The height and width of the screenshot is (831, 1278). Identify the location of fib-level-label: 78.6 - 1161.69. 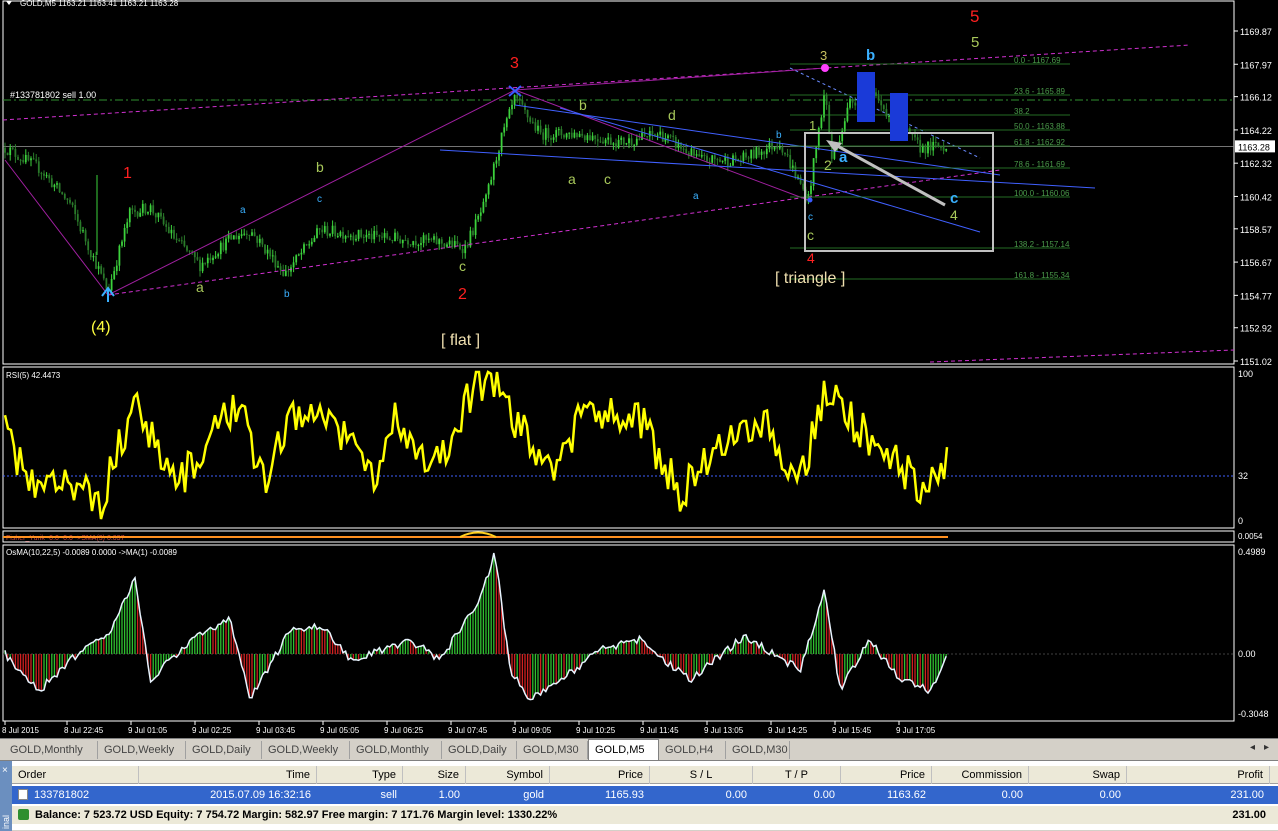
(1040, 164).